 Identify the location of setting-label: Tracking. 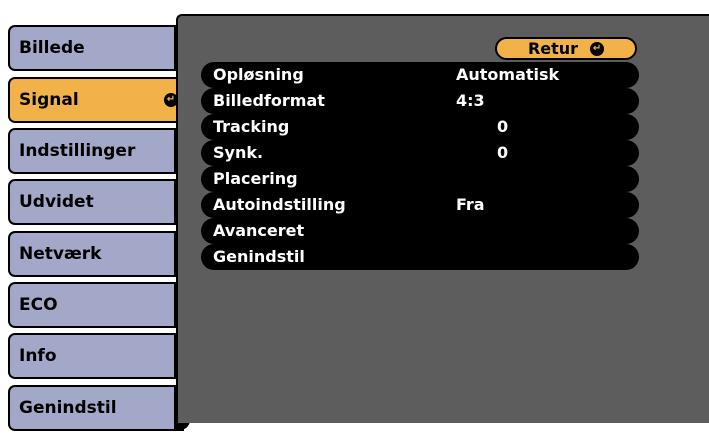
(251, 126).